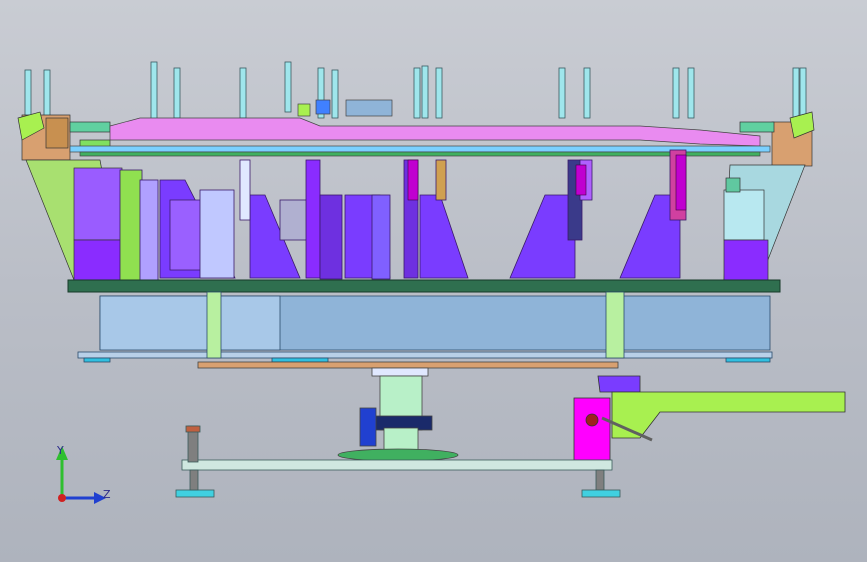 This screenshot has height=562, width=867. I want to click on base-plate, so click(424, 286).